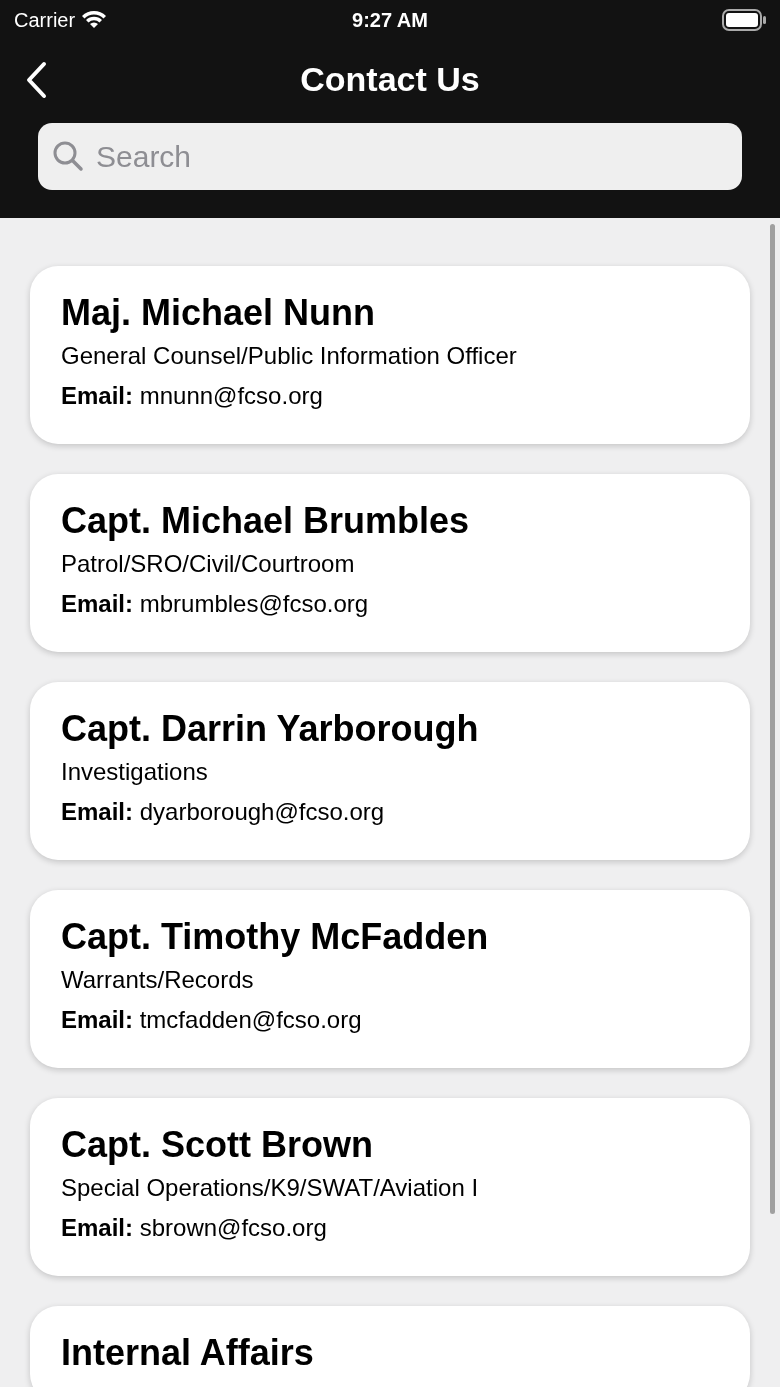 Image resolution: width=780 pixels, height=1387 pixels. I want to click on contact-card: Maj. Michael Nunn General Counsel/Public Information Officer Email: mnunn@fcso.org, so click(390, 355).